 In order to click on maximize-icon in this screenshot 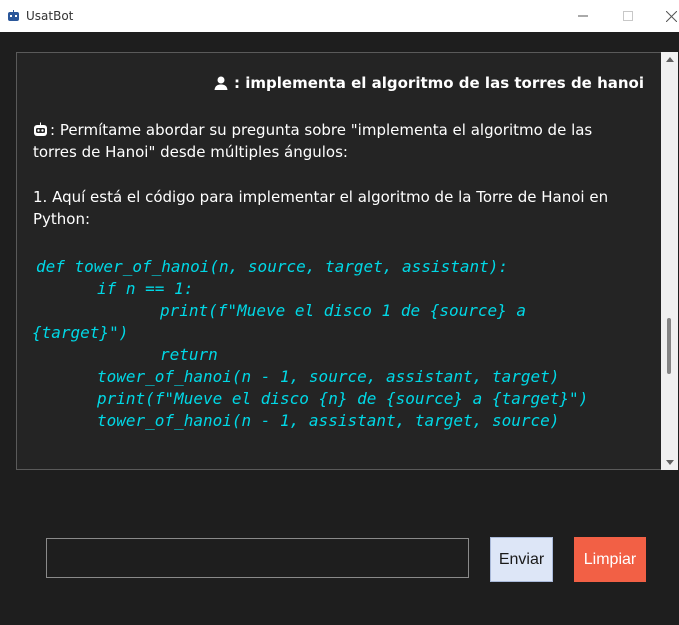, I will do `click(628, 16)`.